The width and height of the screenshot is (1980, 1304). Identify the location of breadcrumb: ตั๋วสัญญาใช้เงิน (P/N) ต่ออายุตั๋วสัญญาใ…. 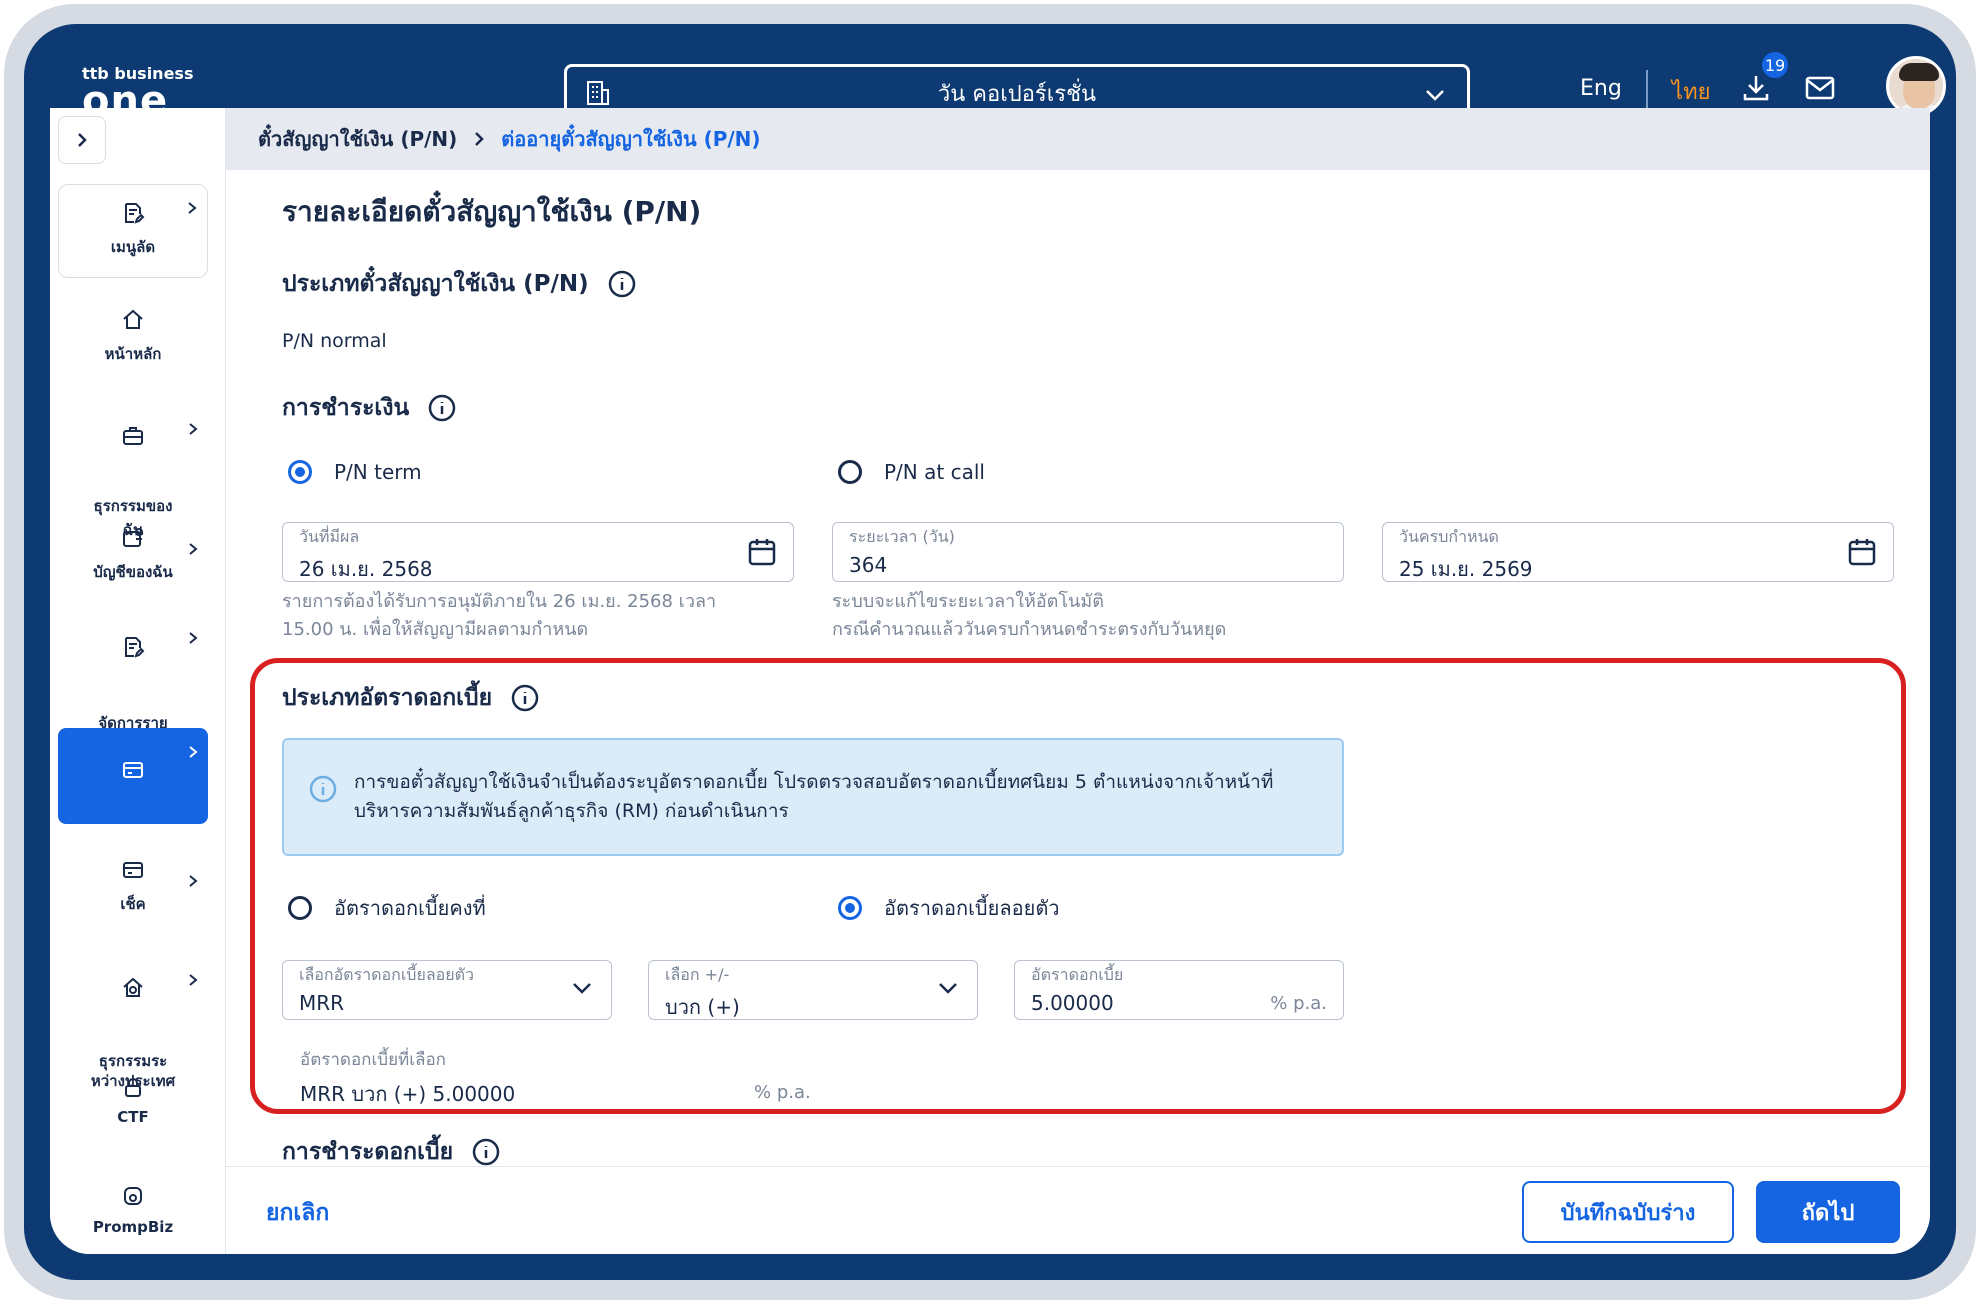
(1078, 139).